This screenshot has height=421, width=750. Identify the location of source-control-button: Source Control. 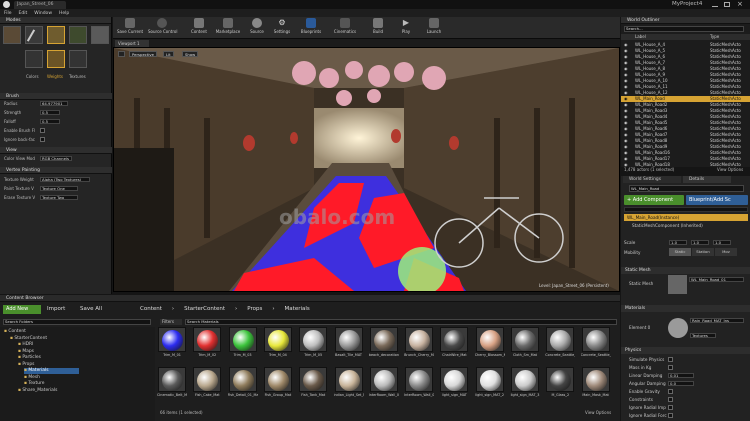
(162, 28).